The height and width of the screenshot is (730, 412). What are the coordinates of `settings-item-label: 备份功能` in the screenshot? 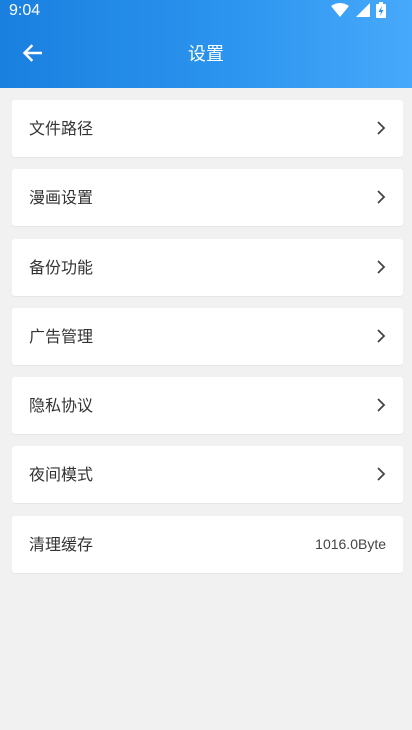 It's located at (61, 267).